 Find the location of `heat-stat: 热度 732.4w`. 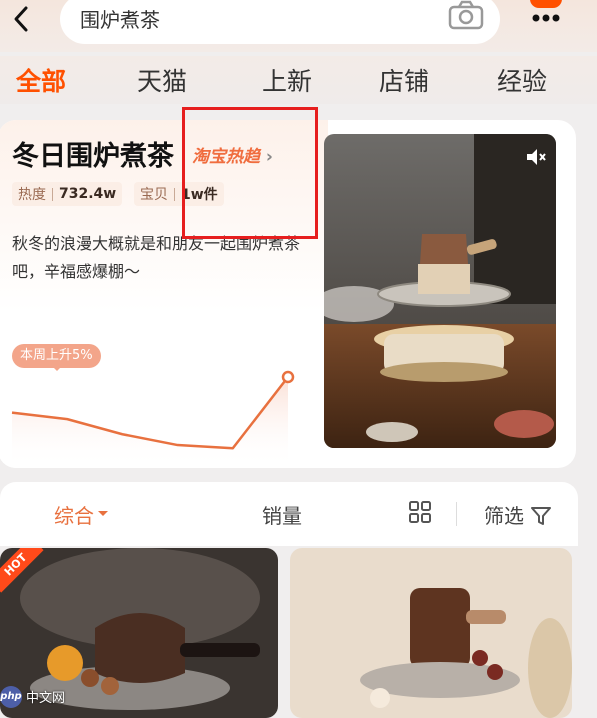

heat-stat: 热度 732.4w is located at coordinates (67, 194).